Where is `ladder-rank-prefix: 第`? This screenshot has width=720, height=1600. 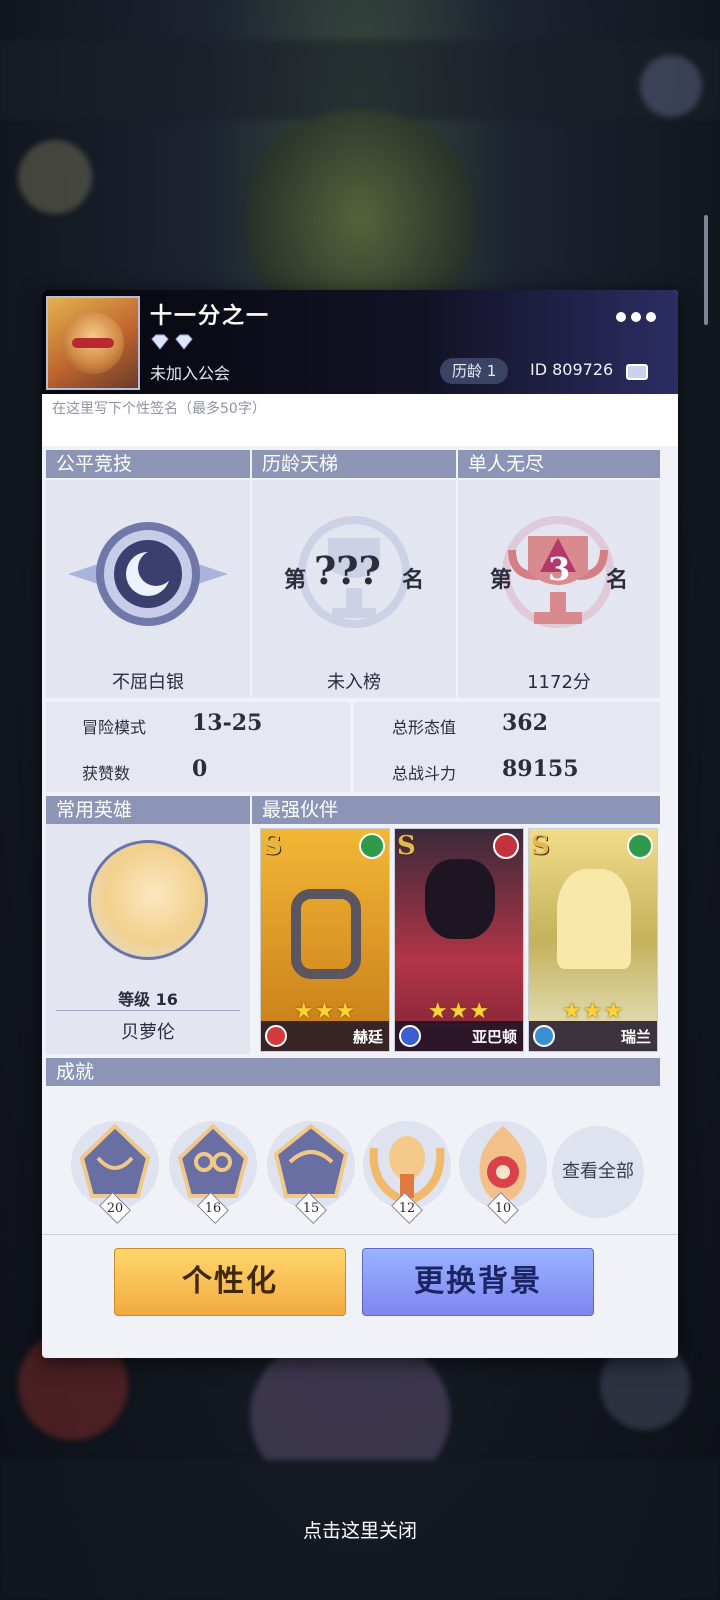 ladder-rank-prefix: 第 is located at coordinates (295, 580).